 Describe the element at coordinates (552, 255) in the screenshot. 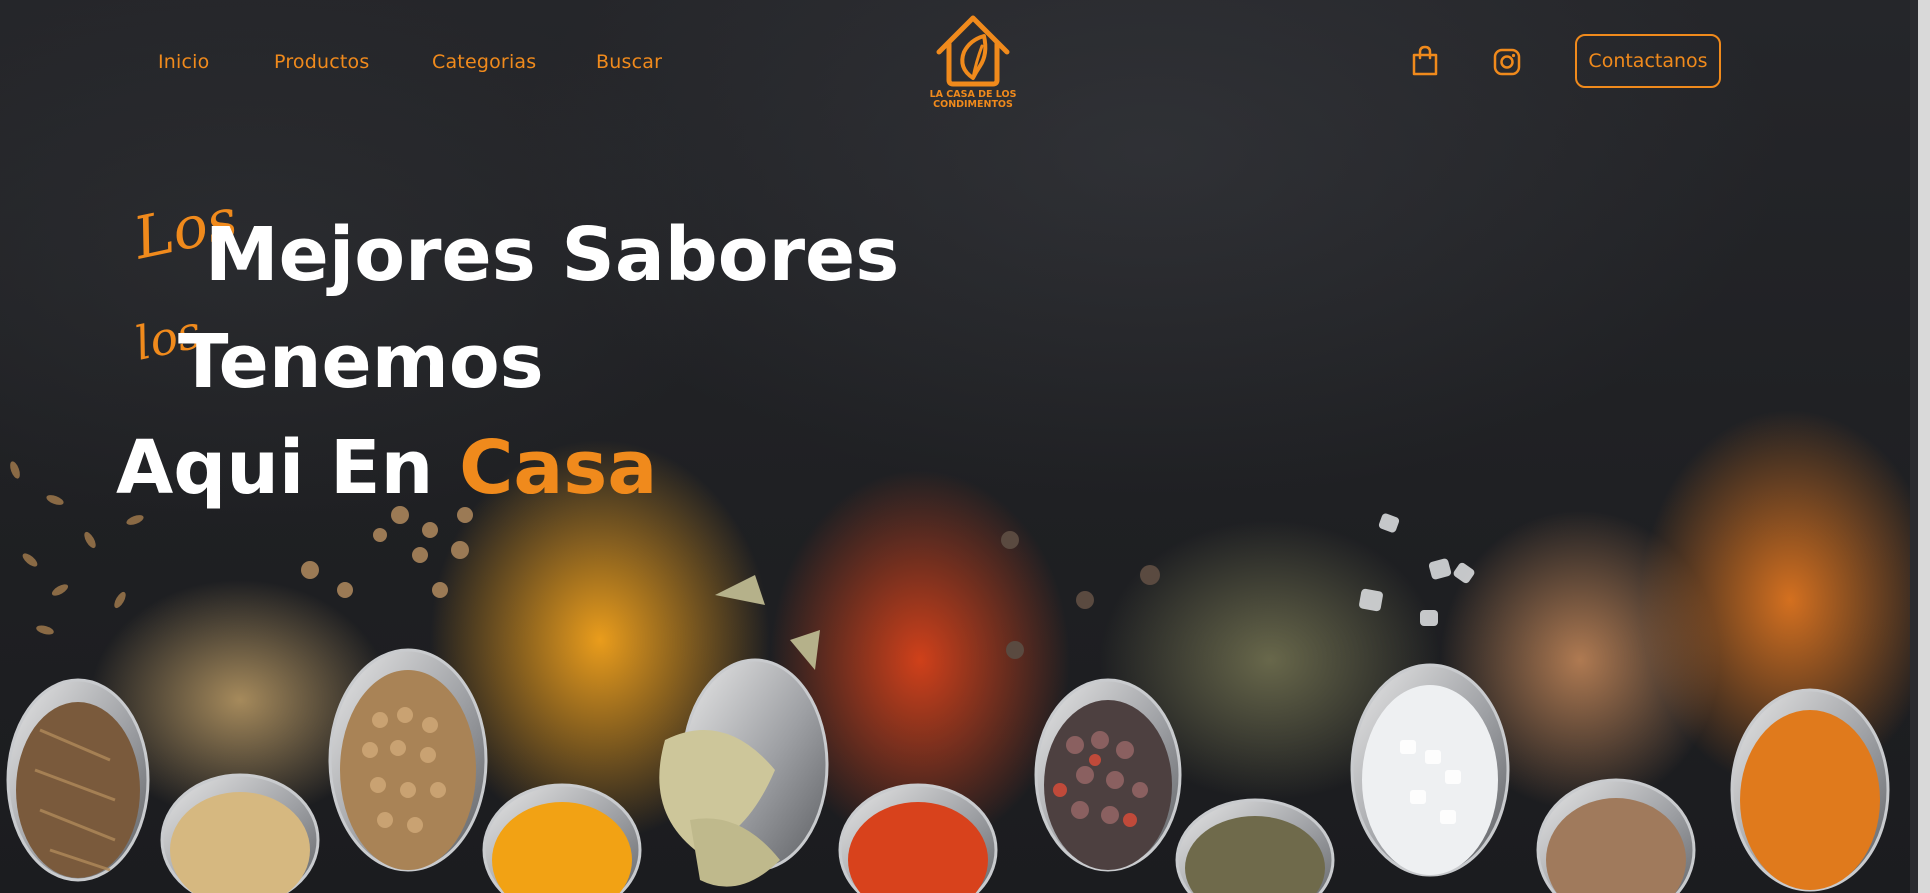

I see `headline-line-1: Mejores Sabores` at that location.